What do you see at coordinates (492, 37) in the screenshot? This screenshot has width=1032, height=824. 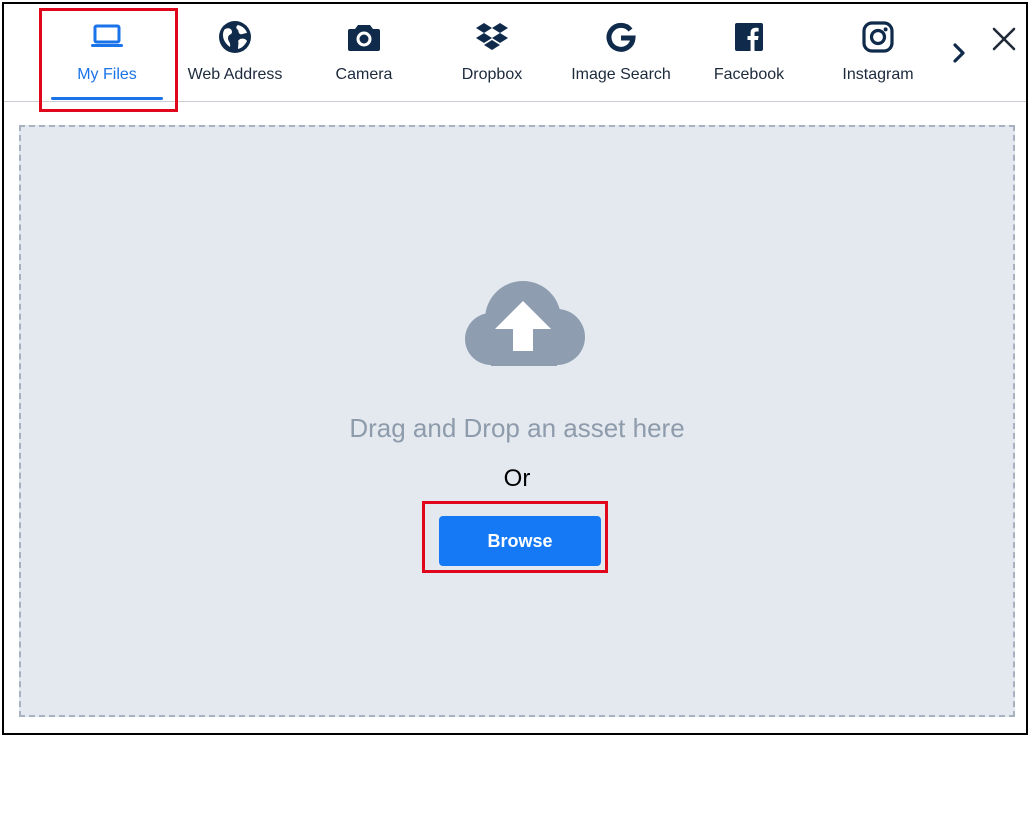 I see `dropbox-icon` at bounding box center [492, 37].